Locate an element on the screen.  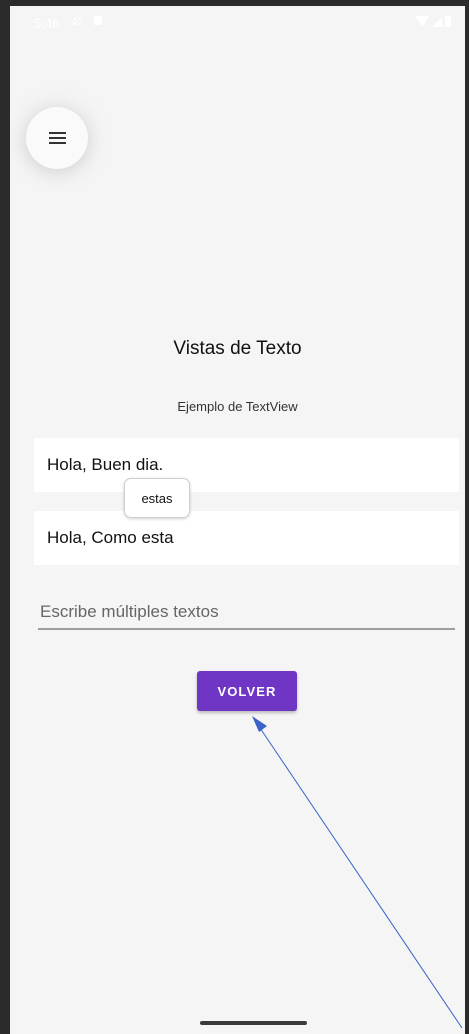
text-view-greeting: Hola, Buen dia. is located at coordinates (246, 465).